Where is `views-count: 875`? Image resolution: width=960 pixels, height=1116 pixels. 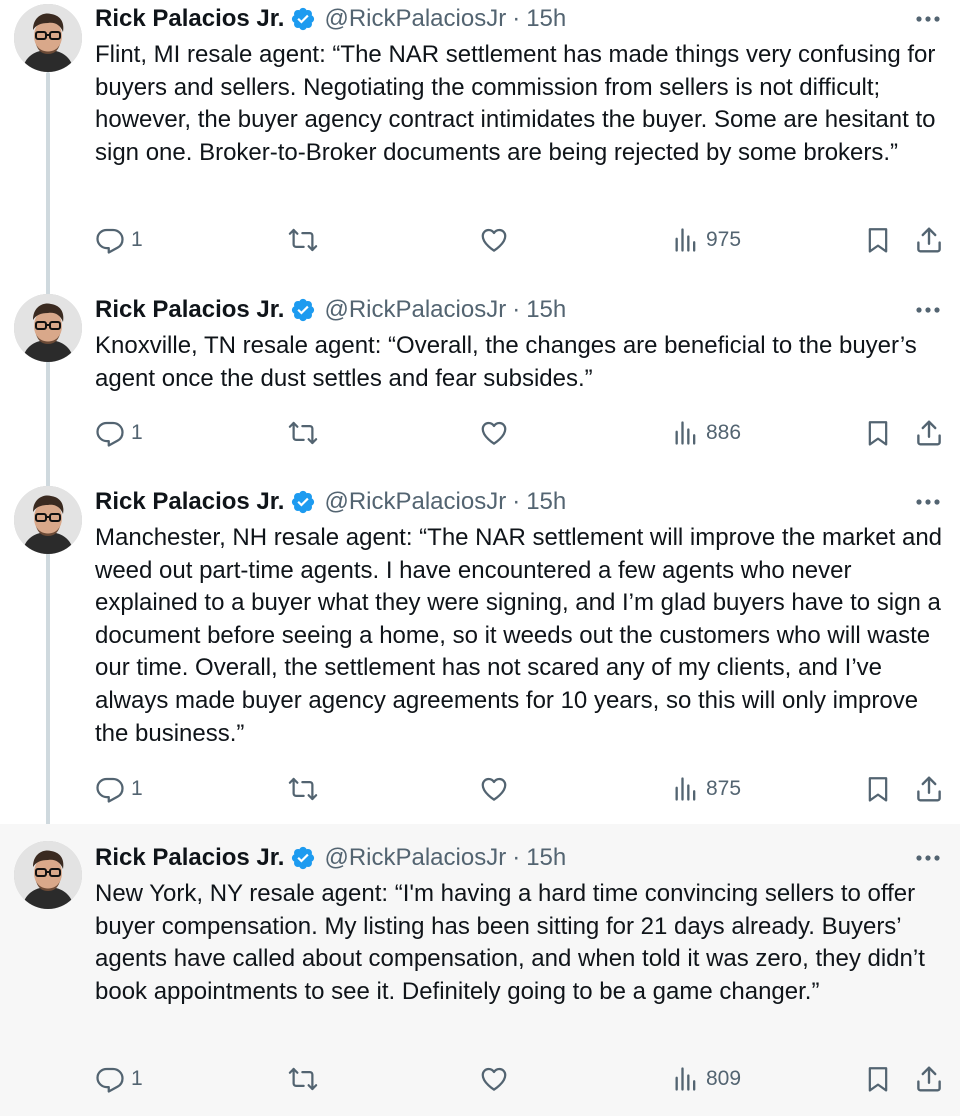 views-count: 875 is located at coordinates (724, 788).